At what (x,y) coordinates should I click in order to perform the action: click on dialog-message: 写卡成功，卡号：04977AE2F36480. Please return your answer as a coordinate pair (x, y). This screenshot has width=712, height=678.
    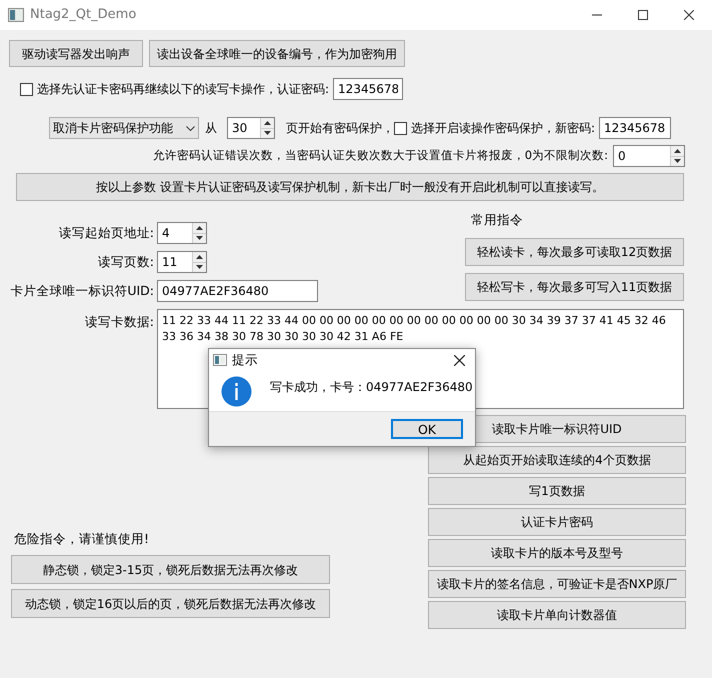
    Looking at the image, I should click on (371, 387).